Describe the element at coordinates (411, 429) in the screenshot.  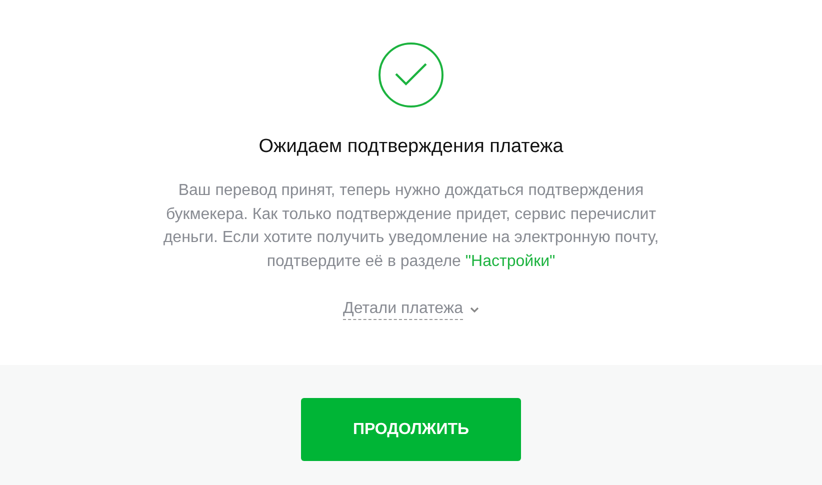
I see `continue-button: ПРОДОЛЖИТЬ` at that location.